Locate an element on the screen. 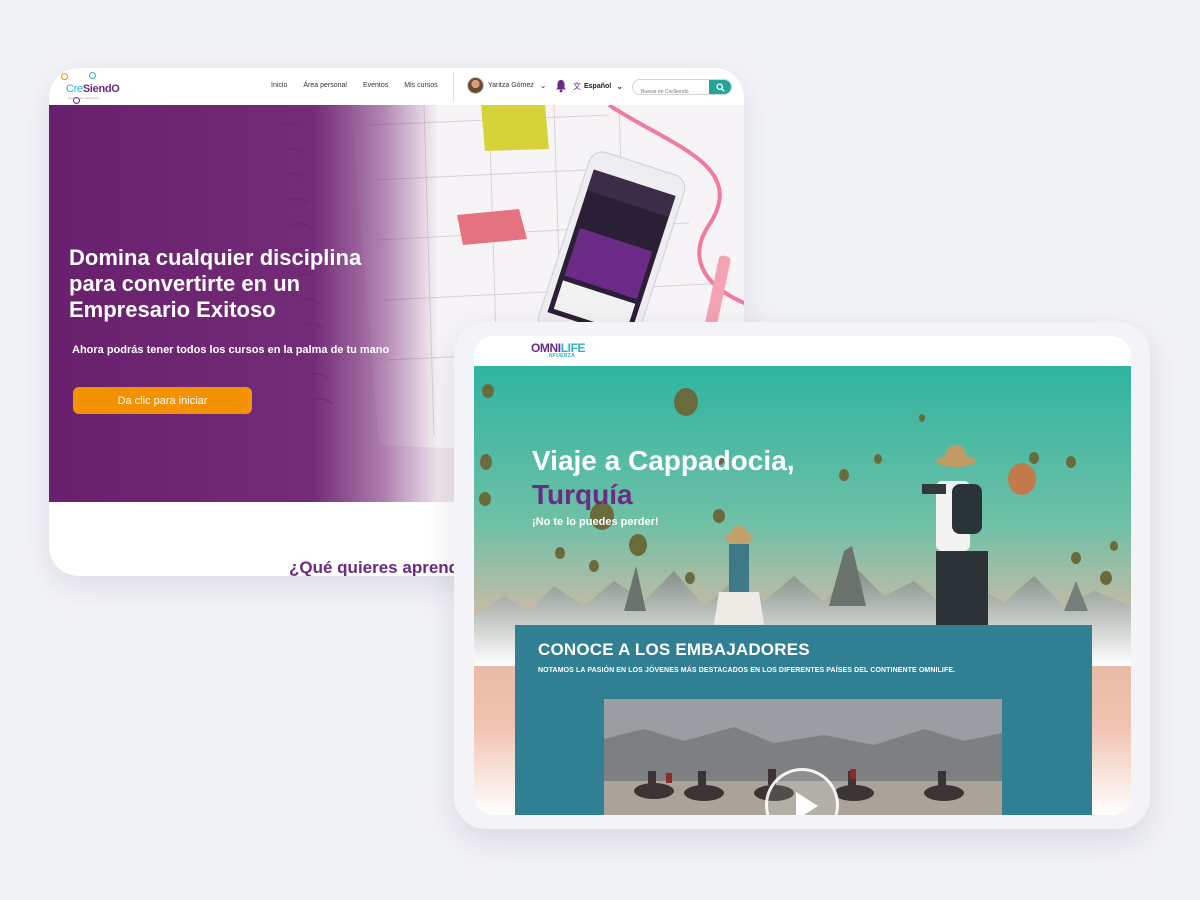  hero-tagline: ¡No te lo puedes perder! is located at coordinates (595, 522).